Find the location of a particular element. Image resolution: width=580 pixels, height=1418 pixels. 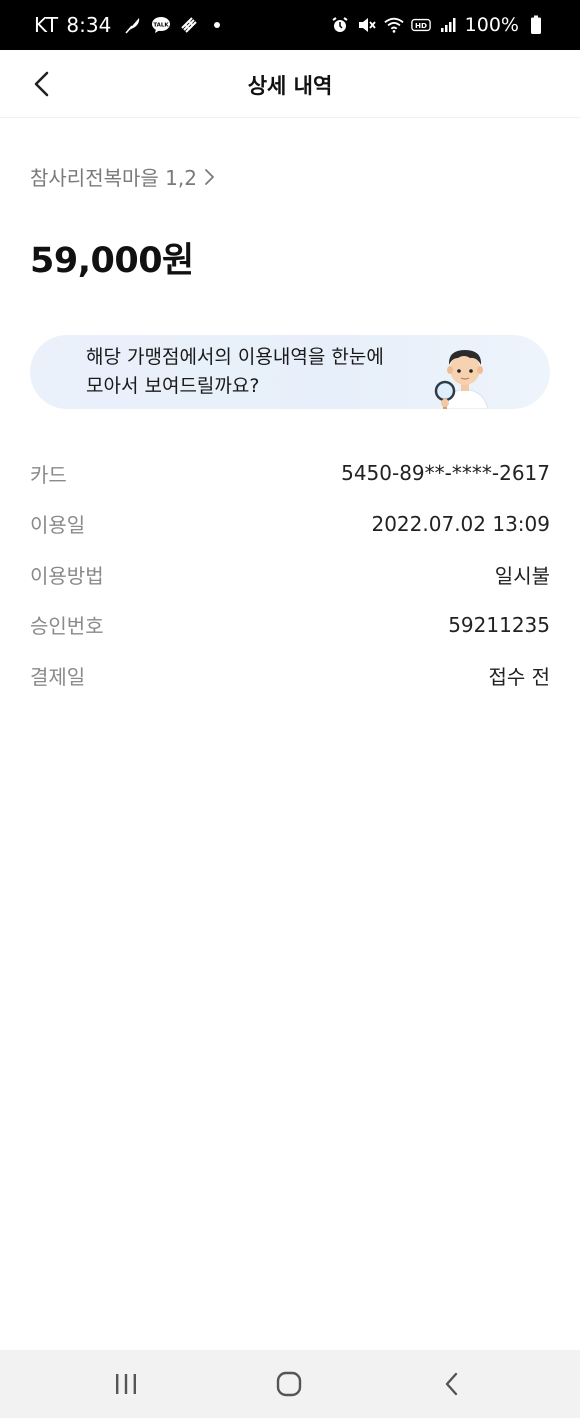

detail-row-method: 이용방법 일시불 is located at coordinates (290, 574).